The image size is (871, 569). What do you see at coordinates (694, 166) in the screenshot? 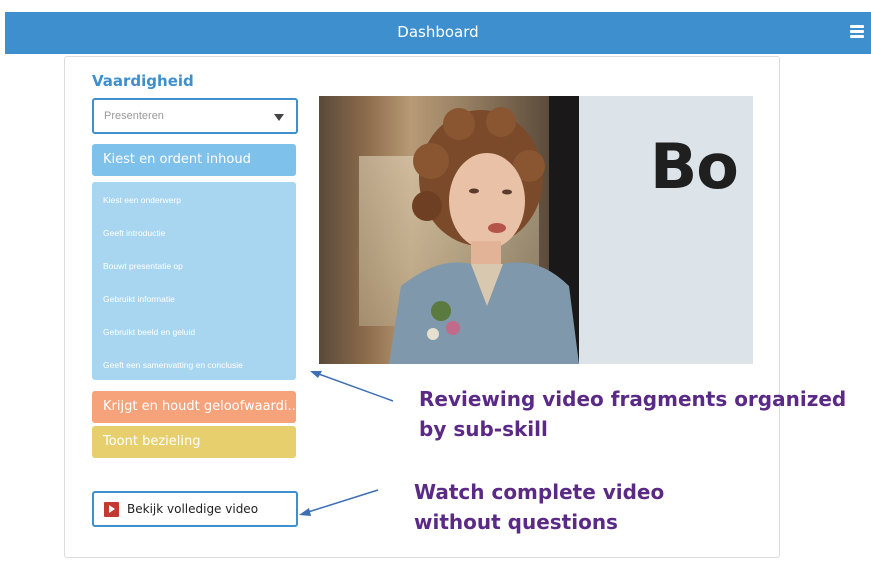
I see `board-text: Bo` at bounding box center [694, 166].